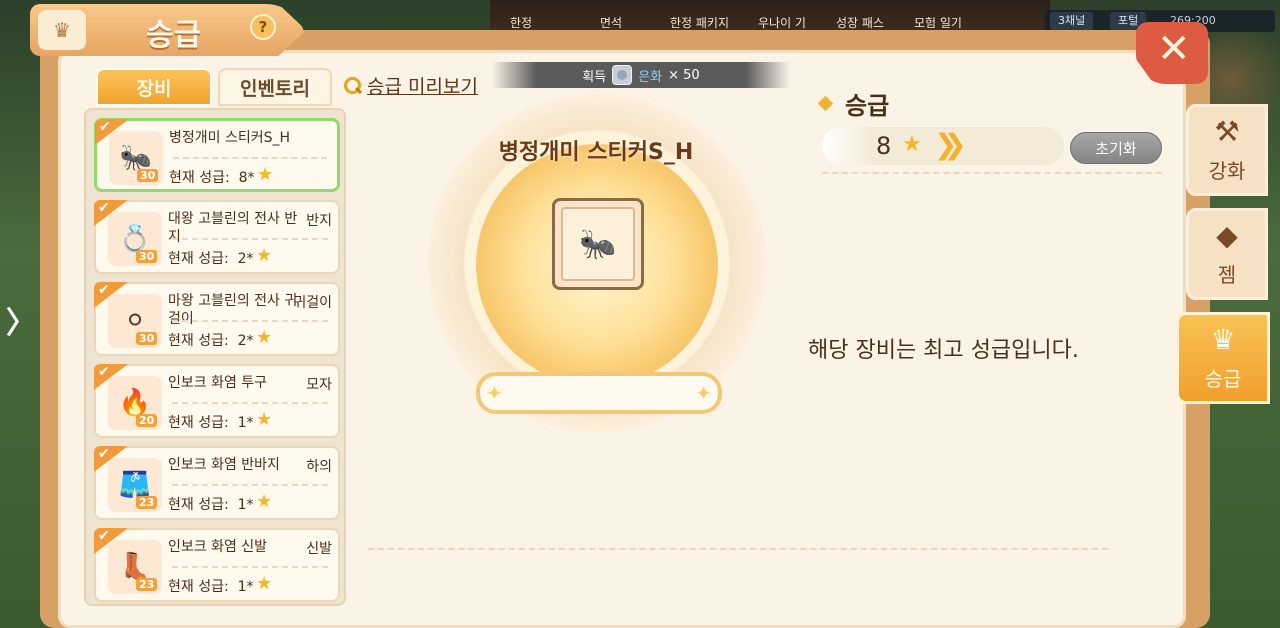  Describe the element at coordinates (684, 75) in the screenshot. I see `reward-amount: × 50` at that location.